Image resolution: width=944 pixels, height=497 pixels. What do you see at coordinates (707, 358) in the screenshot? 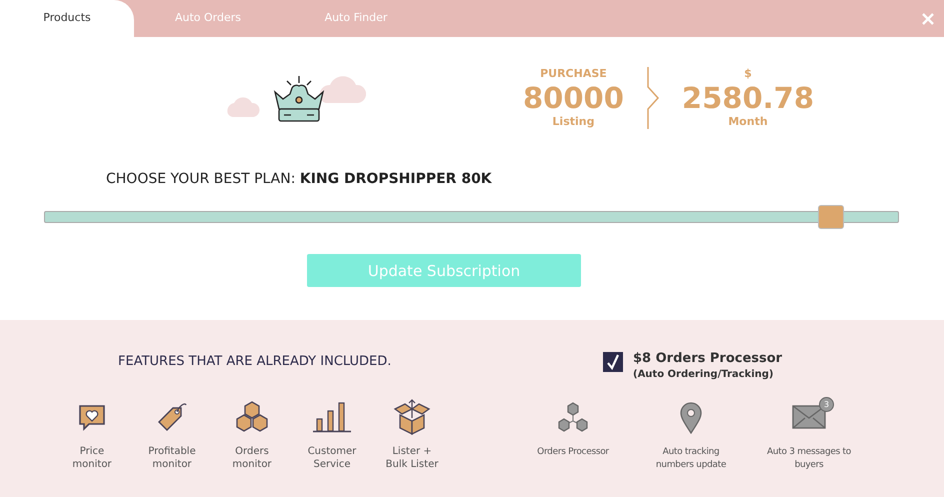
I see `addon-title: $8 Orders Processor` at bounding box center [707, 358].